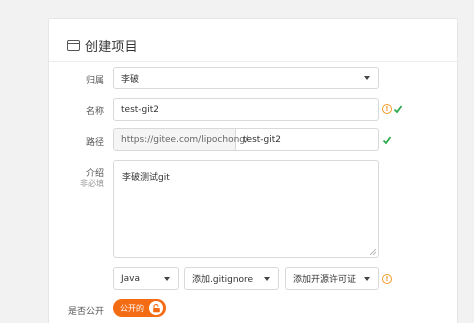 The height and width of the screenshot is (323, 474). What do you see at coordinates (111, 47) in the screenshot?
I see `page-title: 创建项目` at bounding box center [111, 47].